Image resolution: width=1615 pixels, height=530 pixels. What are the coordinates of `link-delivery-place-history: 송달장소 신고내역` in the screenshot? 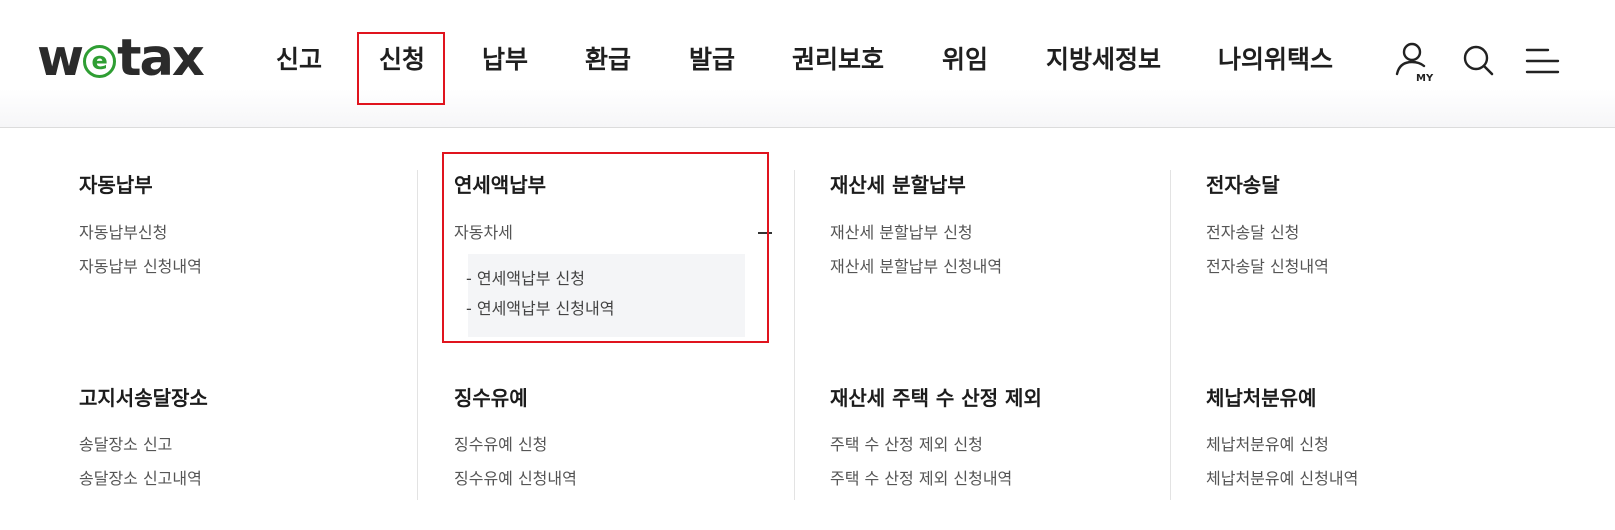 It's located at (140, 479).